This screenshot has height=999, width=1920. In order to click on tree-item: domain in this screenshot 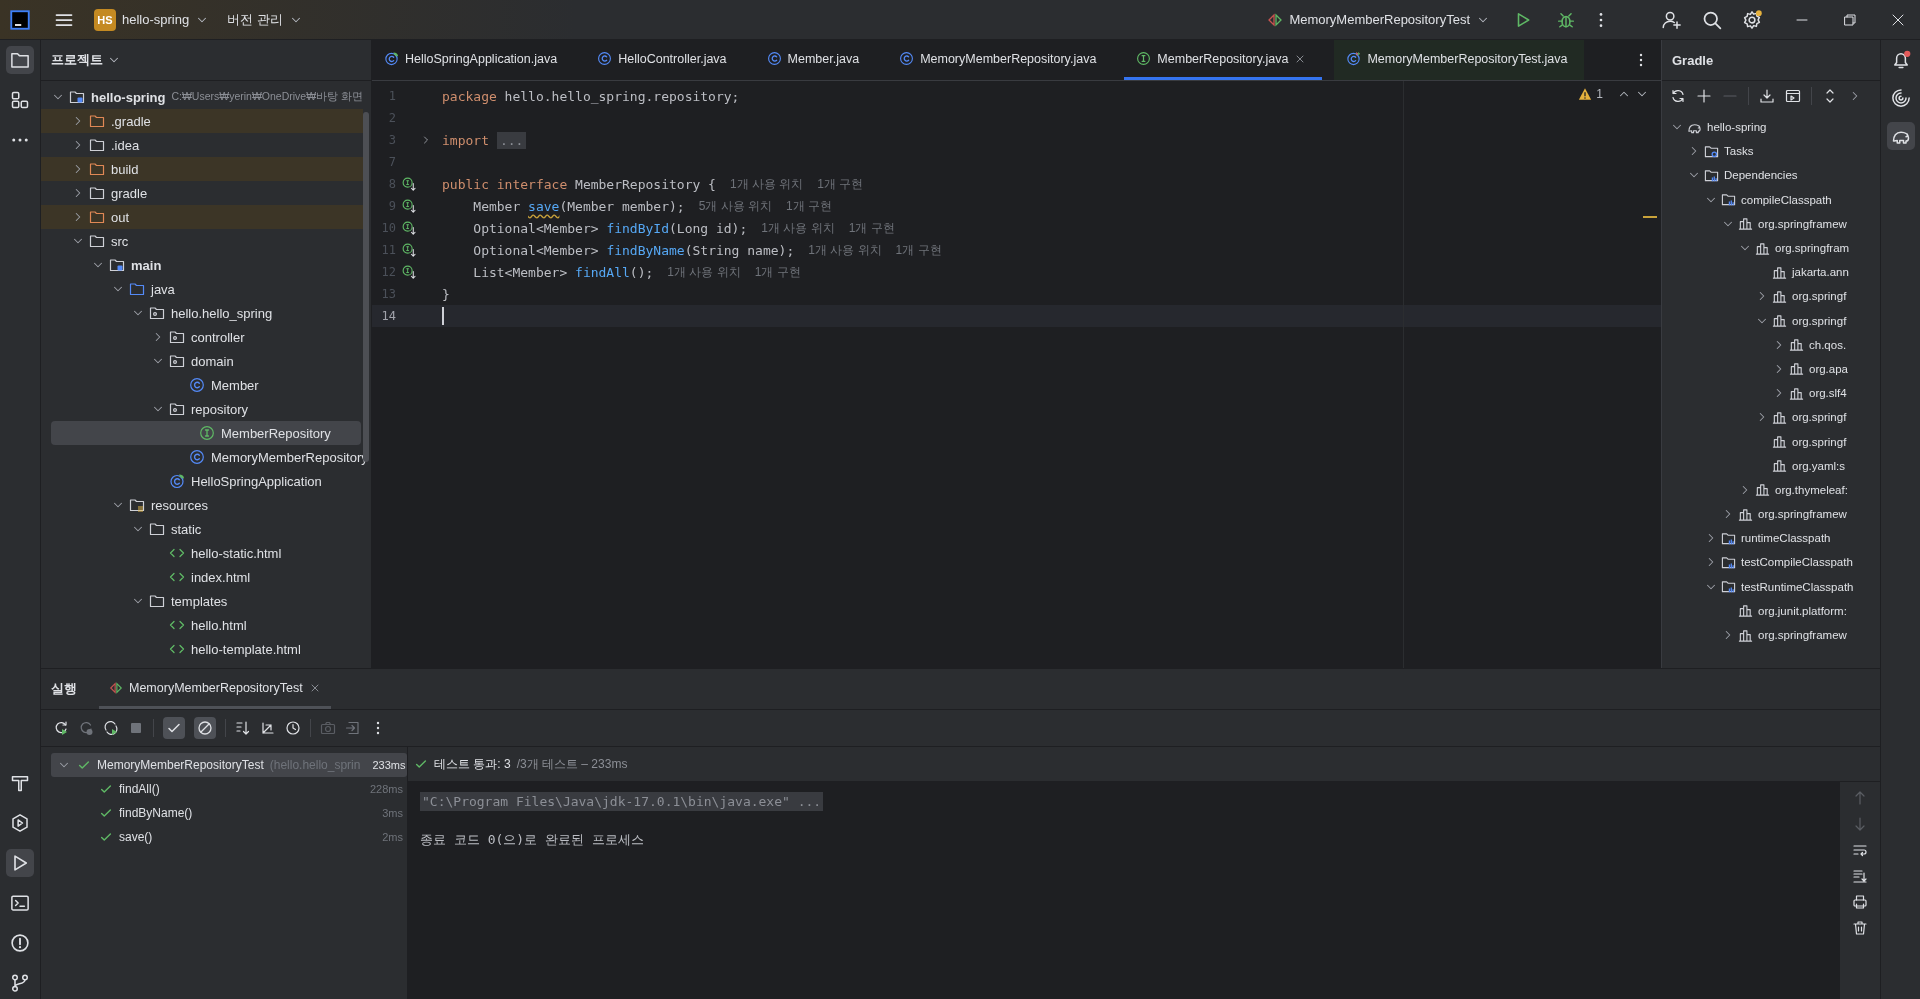, I will do `click(202, 361)`.